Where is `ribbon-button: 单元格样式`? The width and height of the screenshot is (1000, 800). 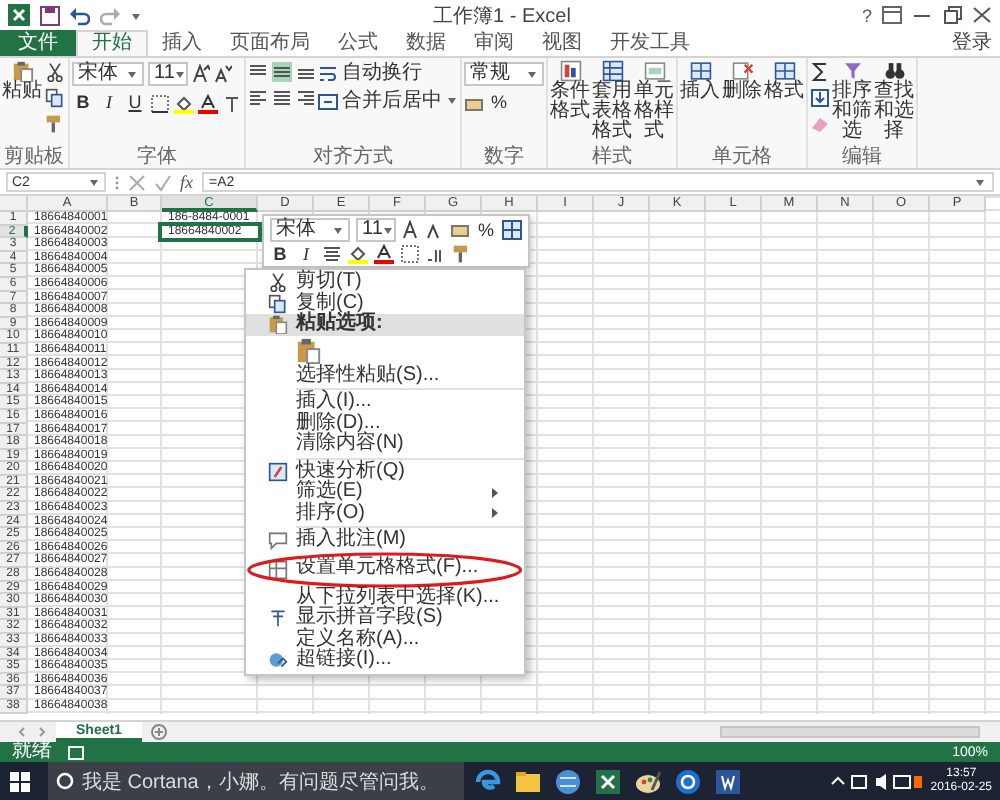
ribbon-button: 单元格样式 is located at coordinates (654, 101).